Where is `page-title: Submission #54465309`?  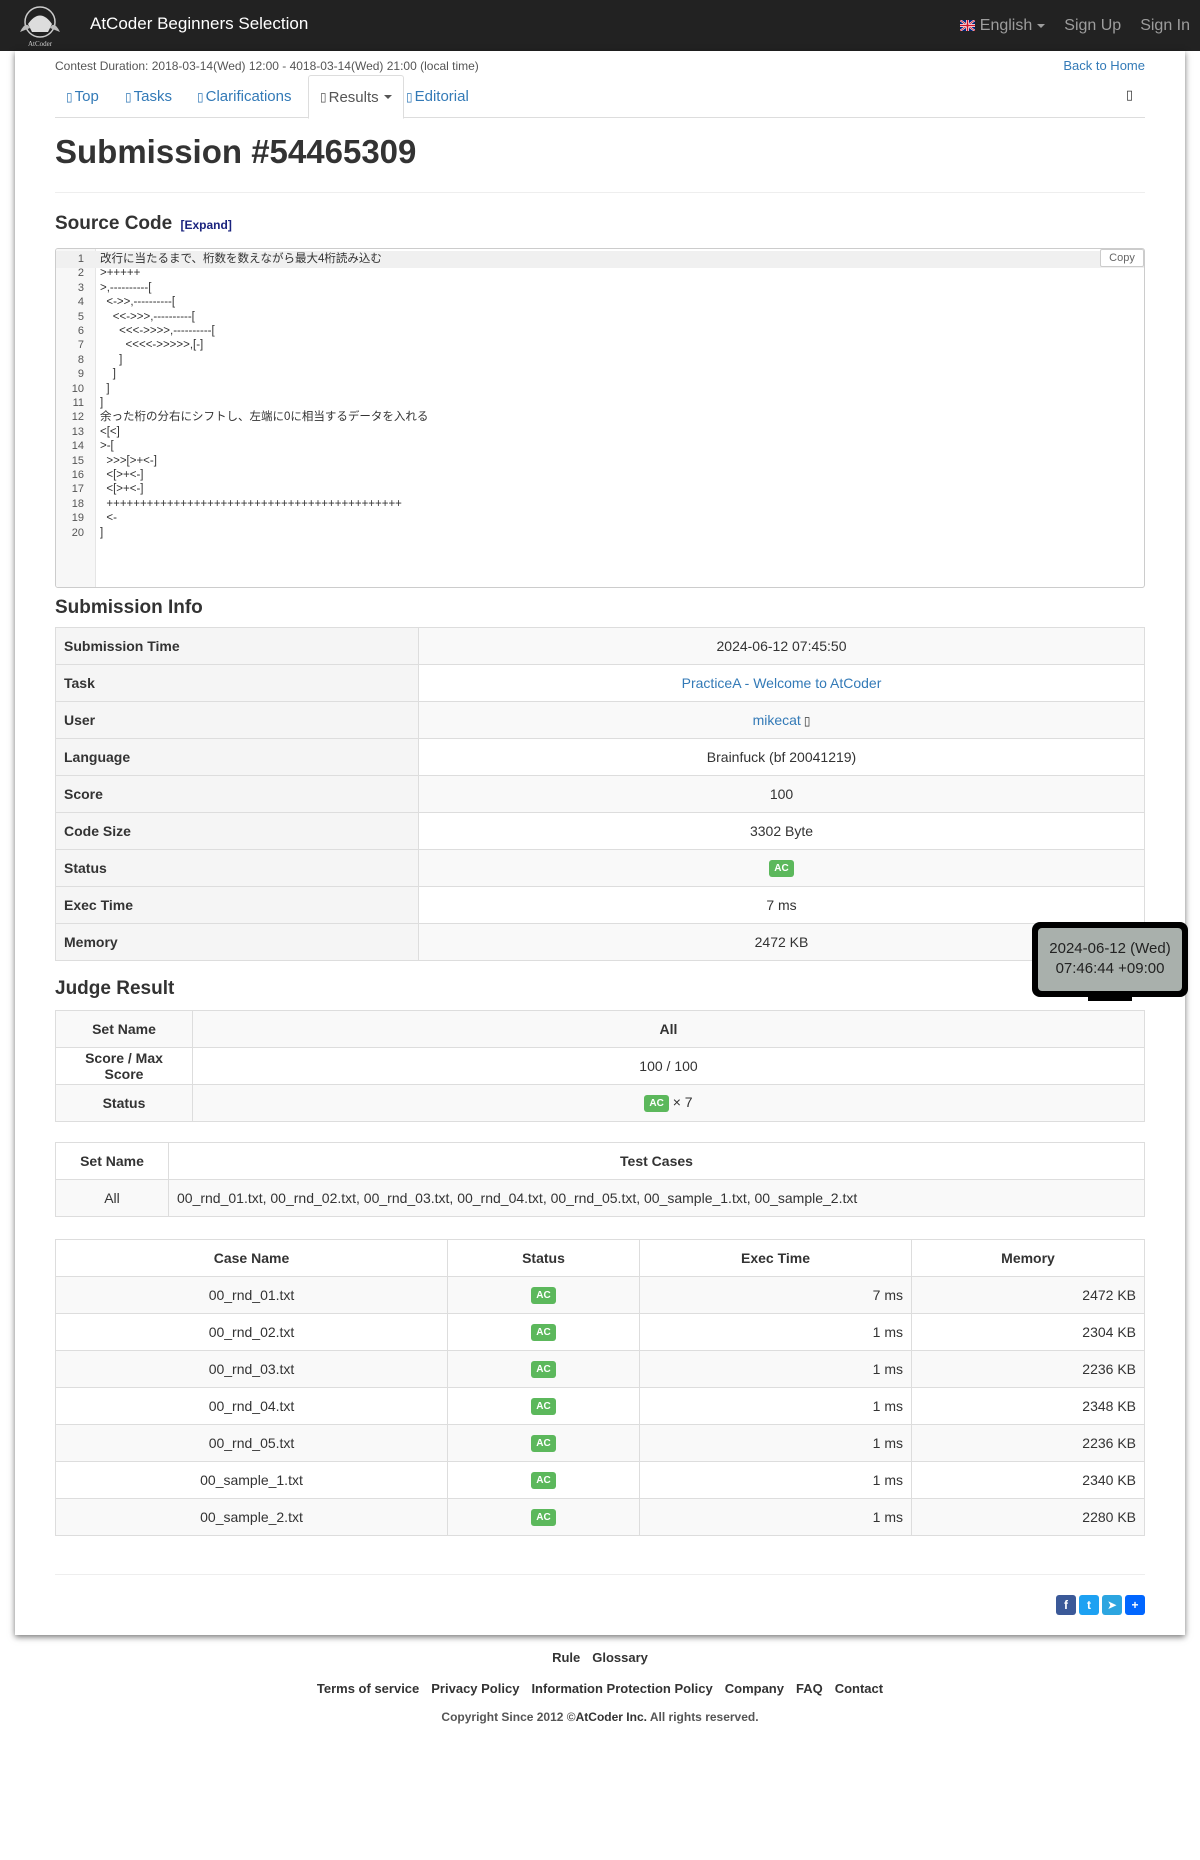 page-title: Submission #54465309 is located at coordinates (236, 151).